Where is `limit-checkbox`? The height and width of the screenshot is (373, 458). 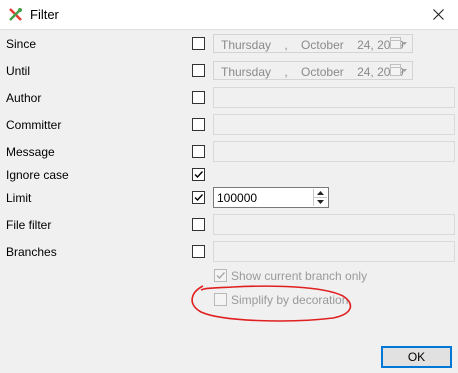
limit-checkbox is located at coordinates (198, 197).